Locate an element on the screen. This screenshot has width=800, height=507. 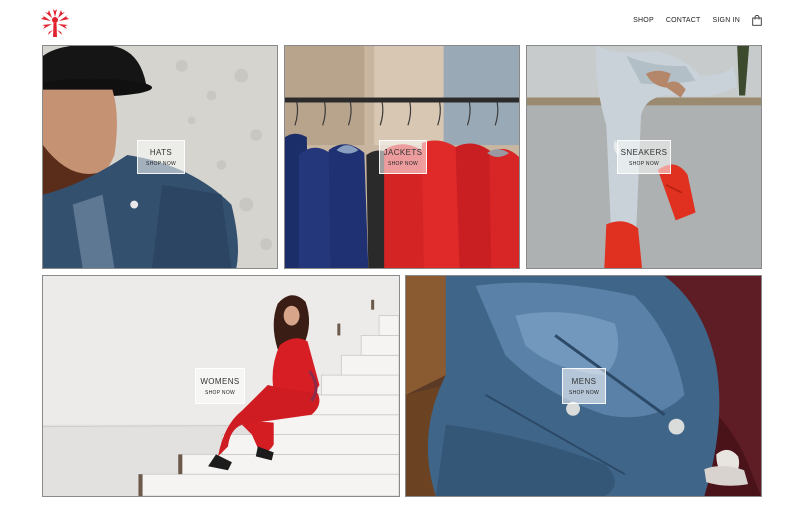
womens-title: WOMENS is located at coordinates (220, 381).